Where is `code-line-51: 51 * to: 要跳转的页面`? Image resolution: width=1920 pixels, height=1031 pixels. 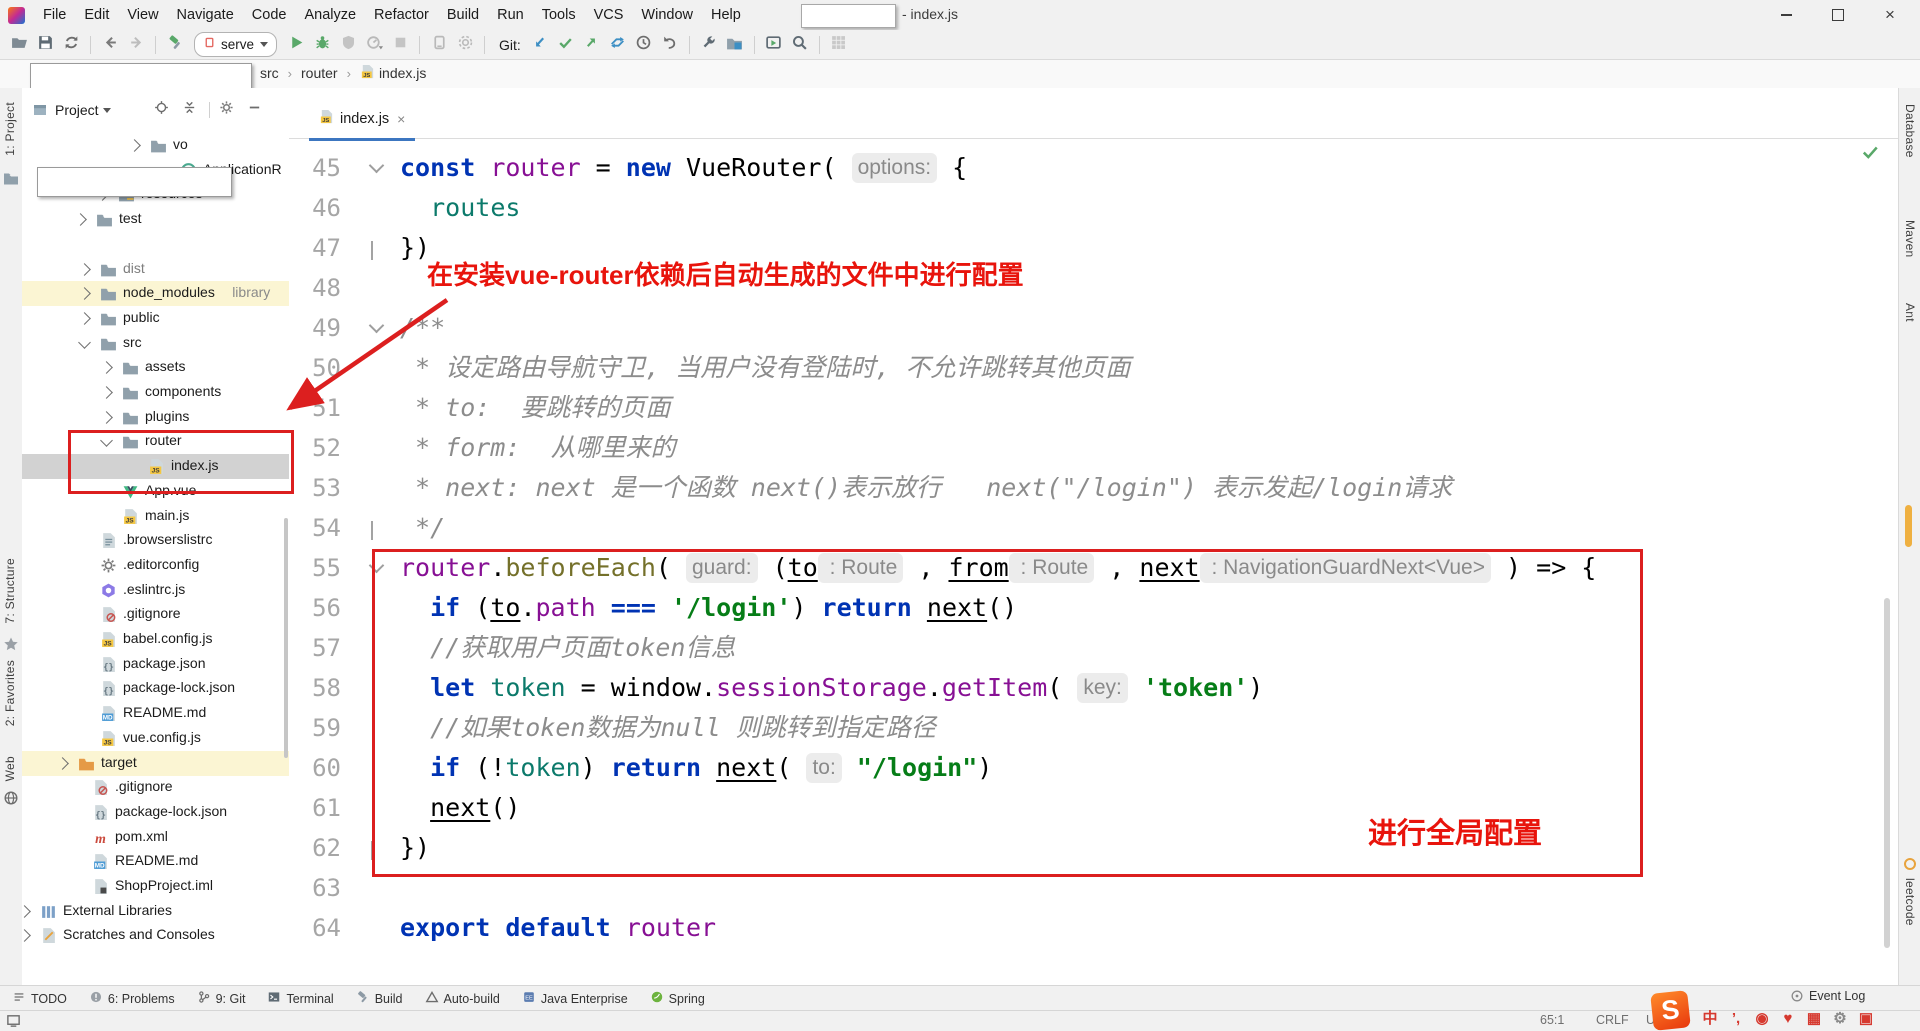
code-line-51: 51 * to: 要跳转的页面 is located at coordinates (1093, 408).